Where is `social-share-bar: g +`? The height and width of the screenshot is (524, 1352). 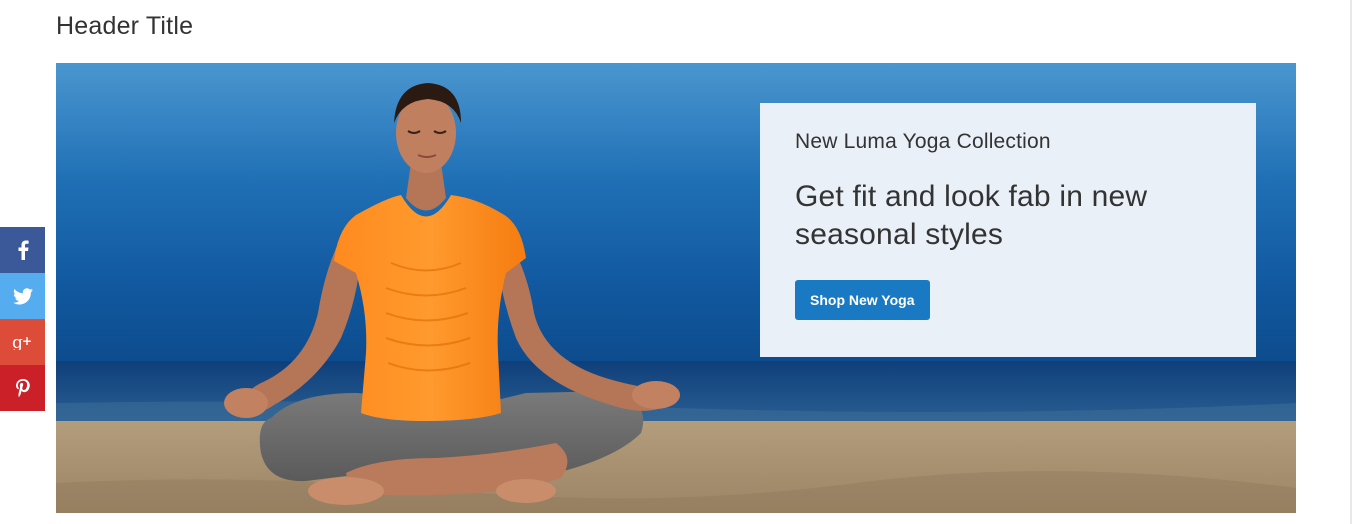
social-share-bar: g + is located at coordinates (22, 319).